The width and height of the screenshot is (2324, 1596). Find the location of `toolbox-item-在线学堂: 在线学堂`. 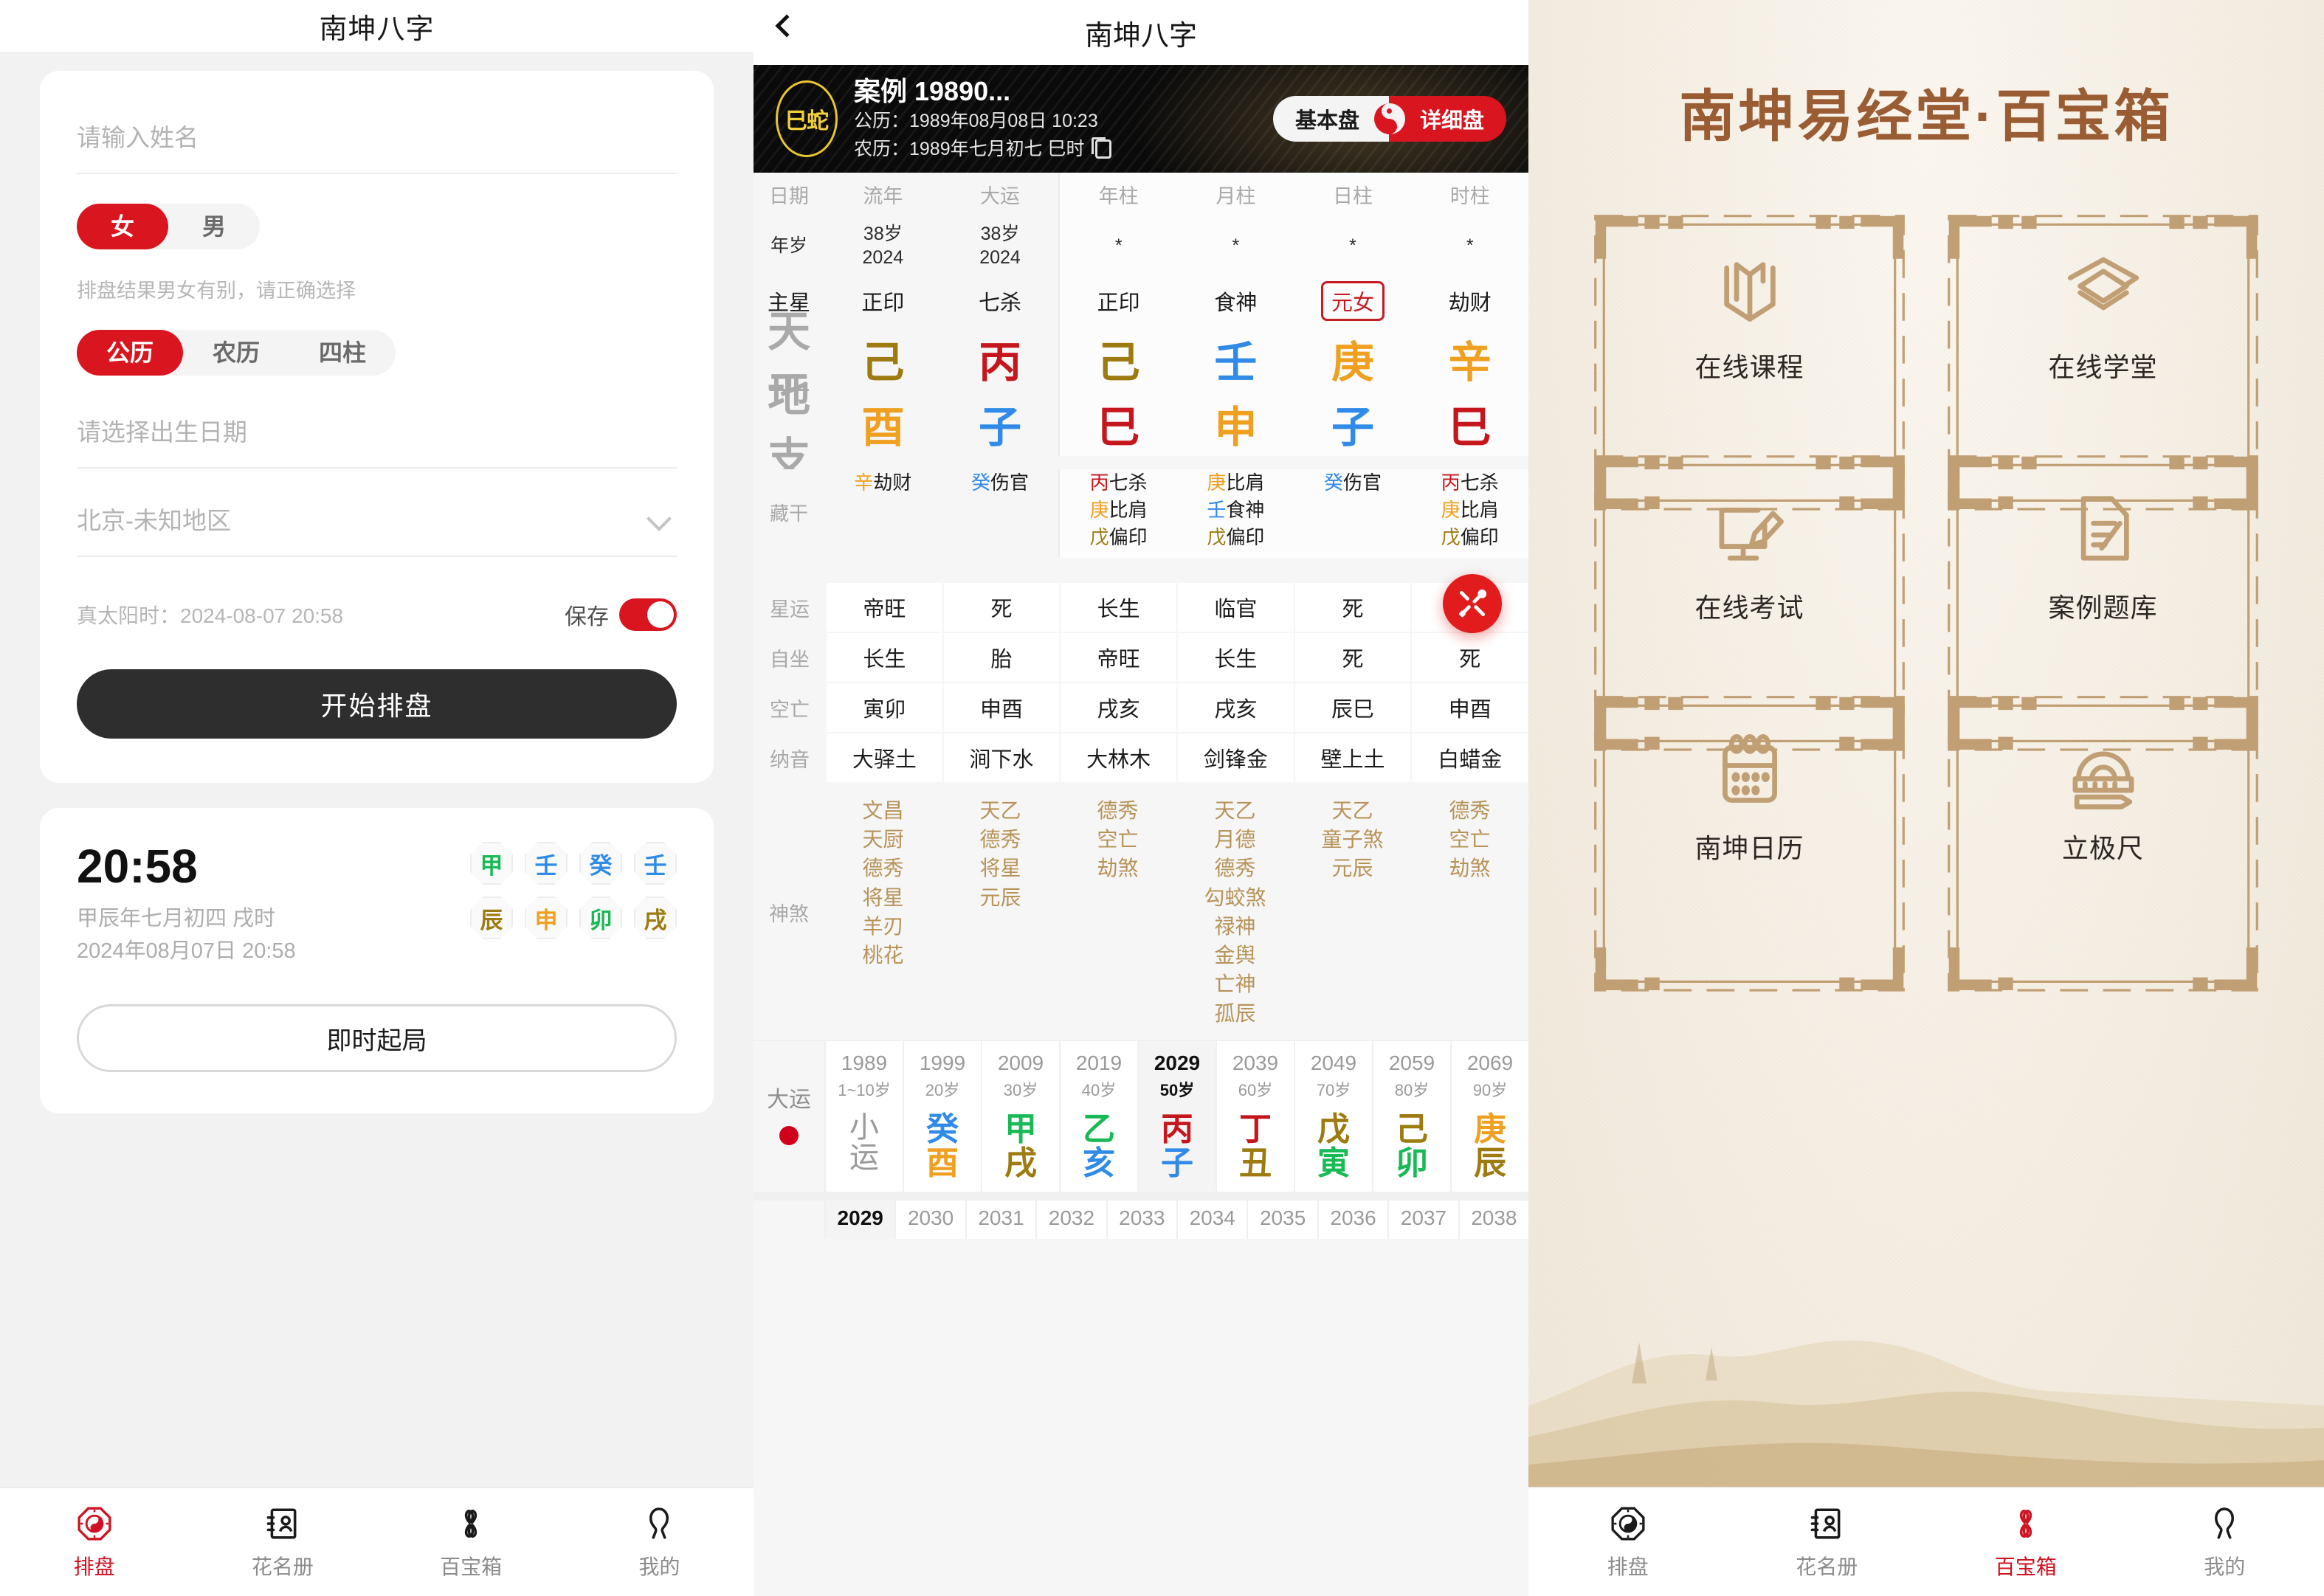

toolbox-item-在线学堂: 在线学堂 is located at coordinates (2102, 360).